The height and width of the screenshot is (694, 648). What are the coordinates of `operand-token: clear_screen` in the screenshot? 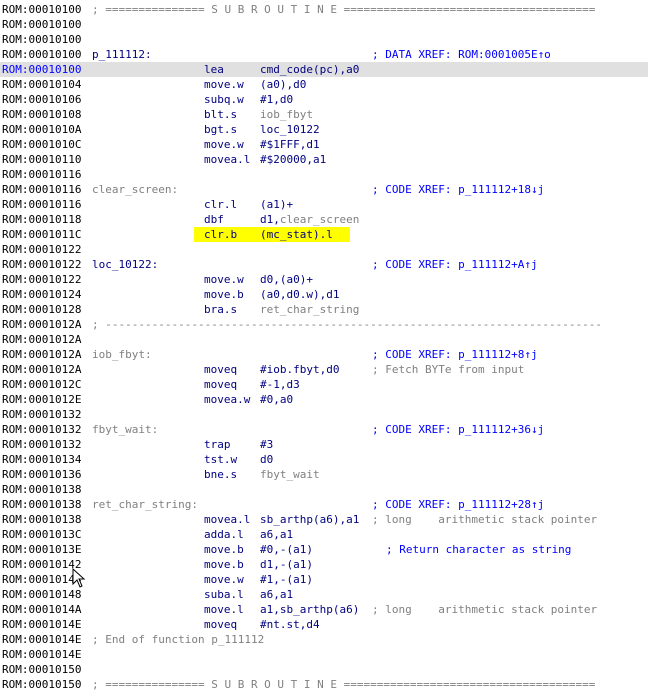 It's located at (319, 219).